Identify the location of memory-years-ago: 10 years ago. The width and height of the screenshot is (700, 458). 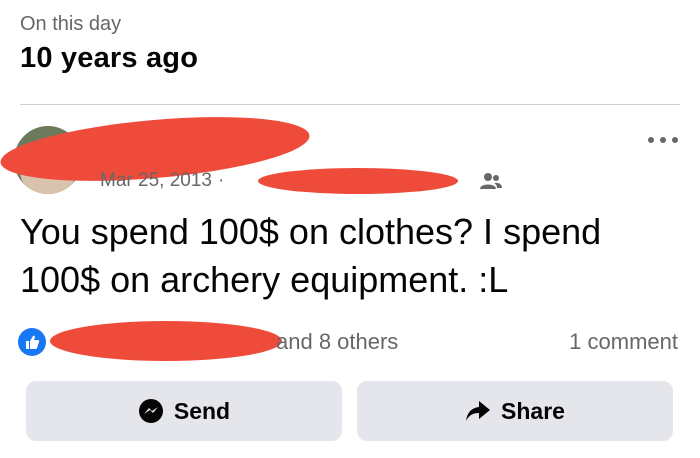
(109, 58).